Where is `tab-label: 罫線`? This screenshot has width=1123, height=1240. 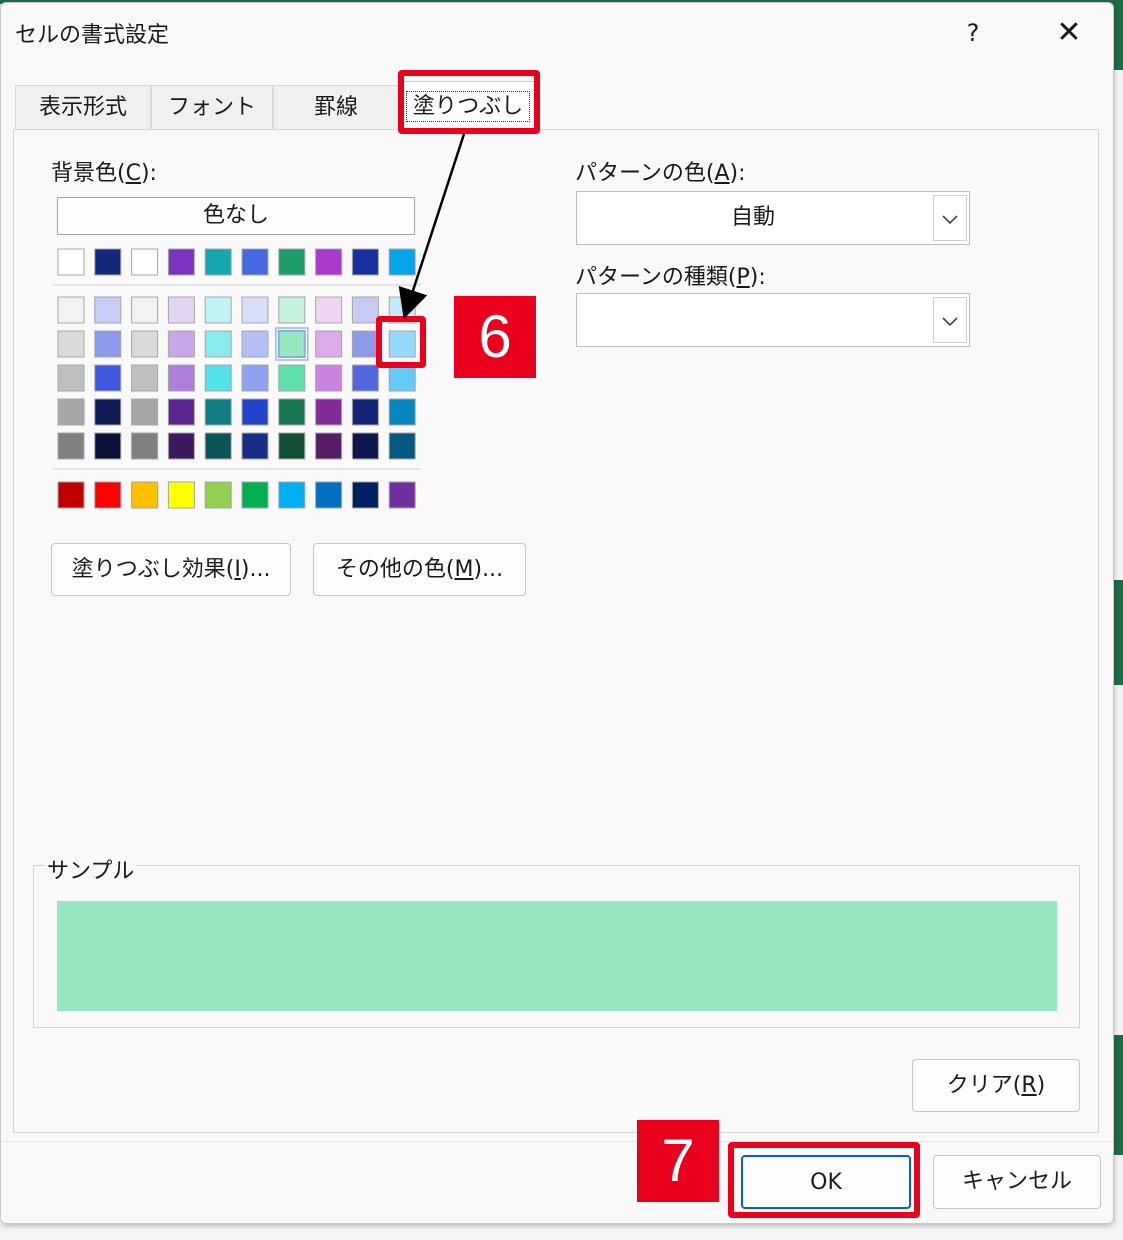
tab-label: 罫線 is located at coordinates (335, 107).